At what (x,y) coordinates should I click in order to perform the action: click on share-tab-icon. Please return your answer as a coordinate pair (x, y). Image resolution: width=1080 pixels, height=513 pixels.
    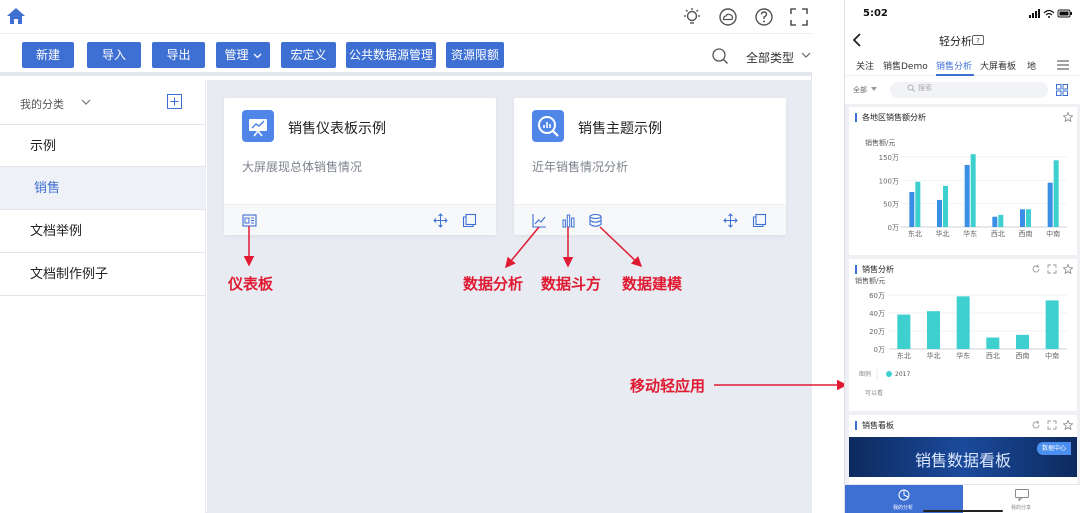
    Looking at the image, I should click on (1022, 495).